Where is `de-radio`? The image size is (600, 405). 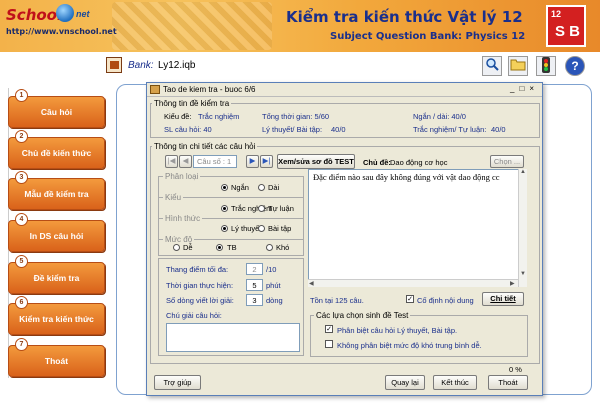 de-radio is located at coordinates (176, 247).